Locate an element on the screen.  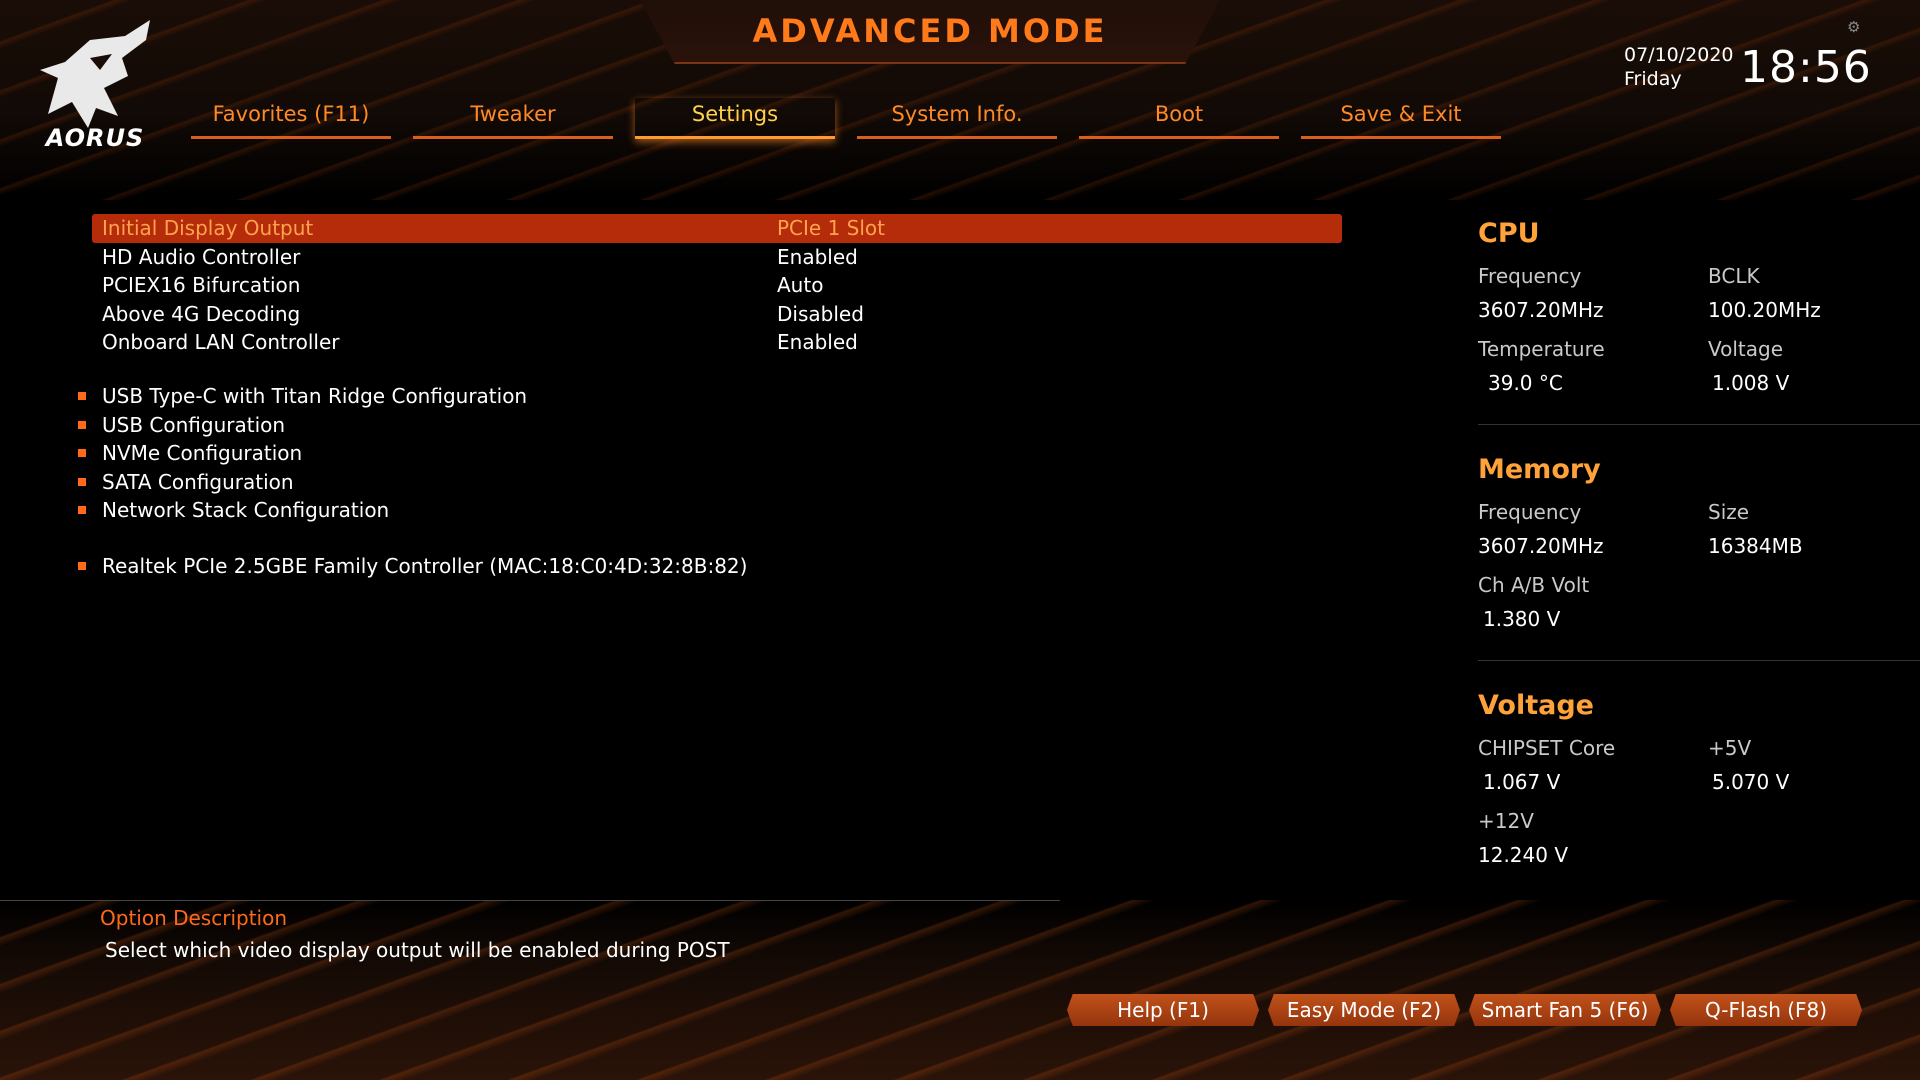
q-flash-button: Q-Flash (F8) is located at coordinates (1766, 1010).